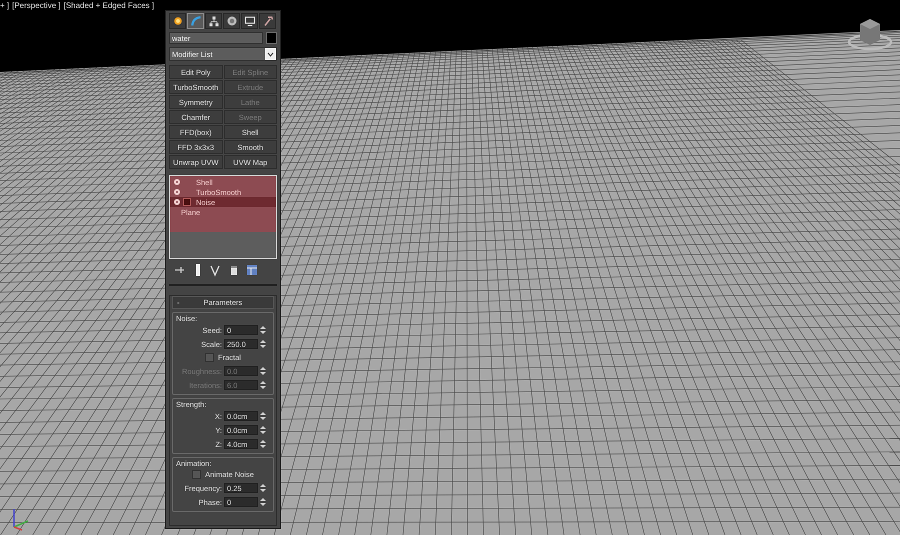 This screenshot has width=900, height=535. What do you see at coordinates (20, 520) in the screenshot?
I see `axis-gizmo-icon` at bounding box center [20, 520].